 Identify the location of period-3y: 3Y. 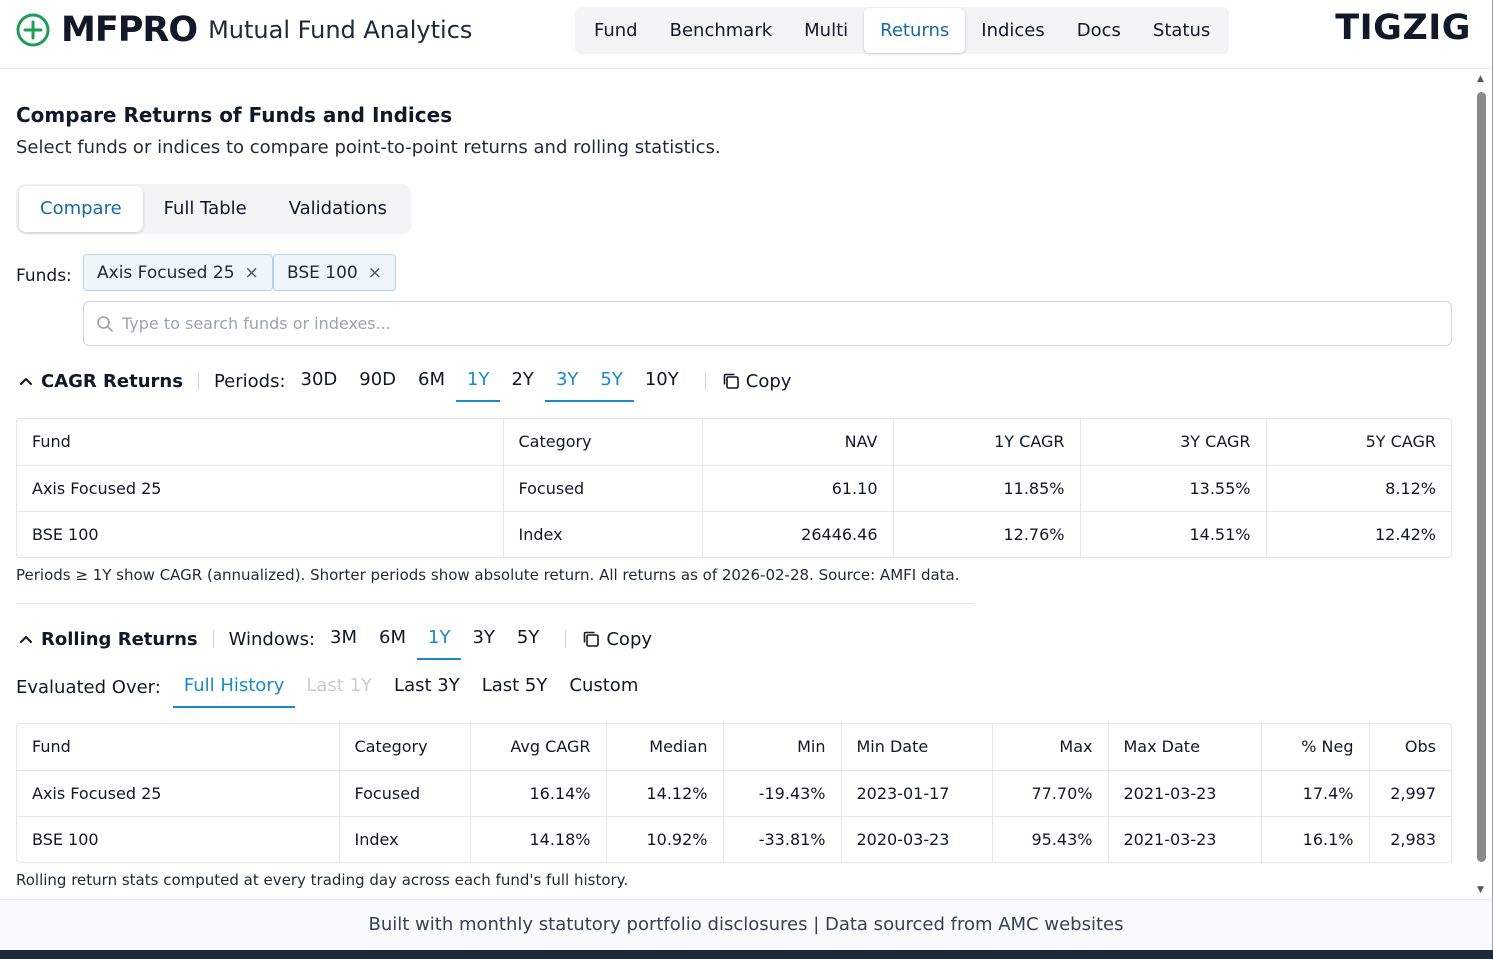
(567, 381).